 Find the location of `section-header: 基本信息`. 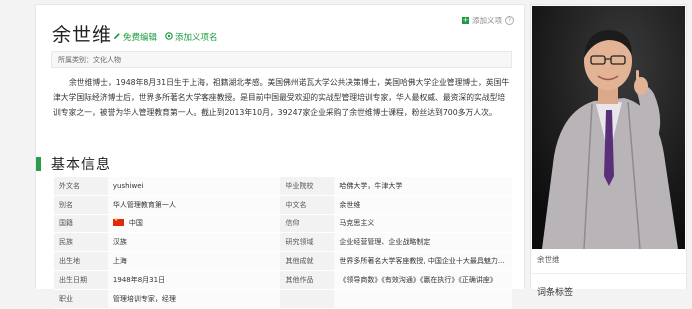

section-header: 基本信息 is located at coordinates (73, 164).